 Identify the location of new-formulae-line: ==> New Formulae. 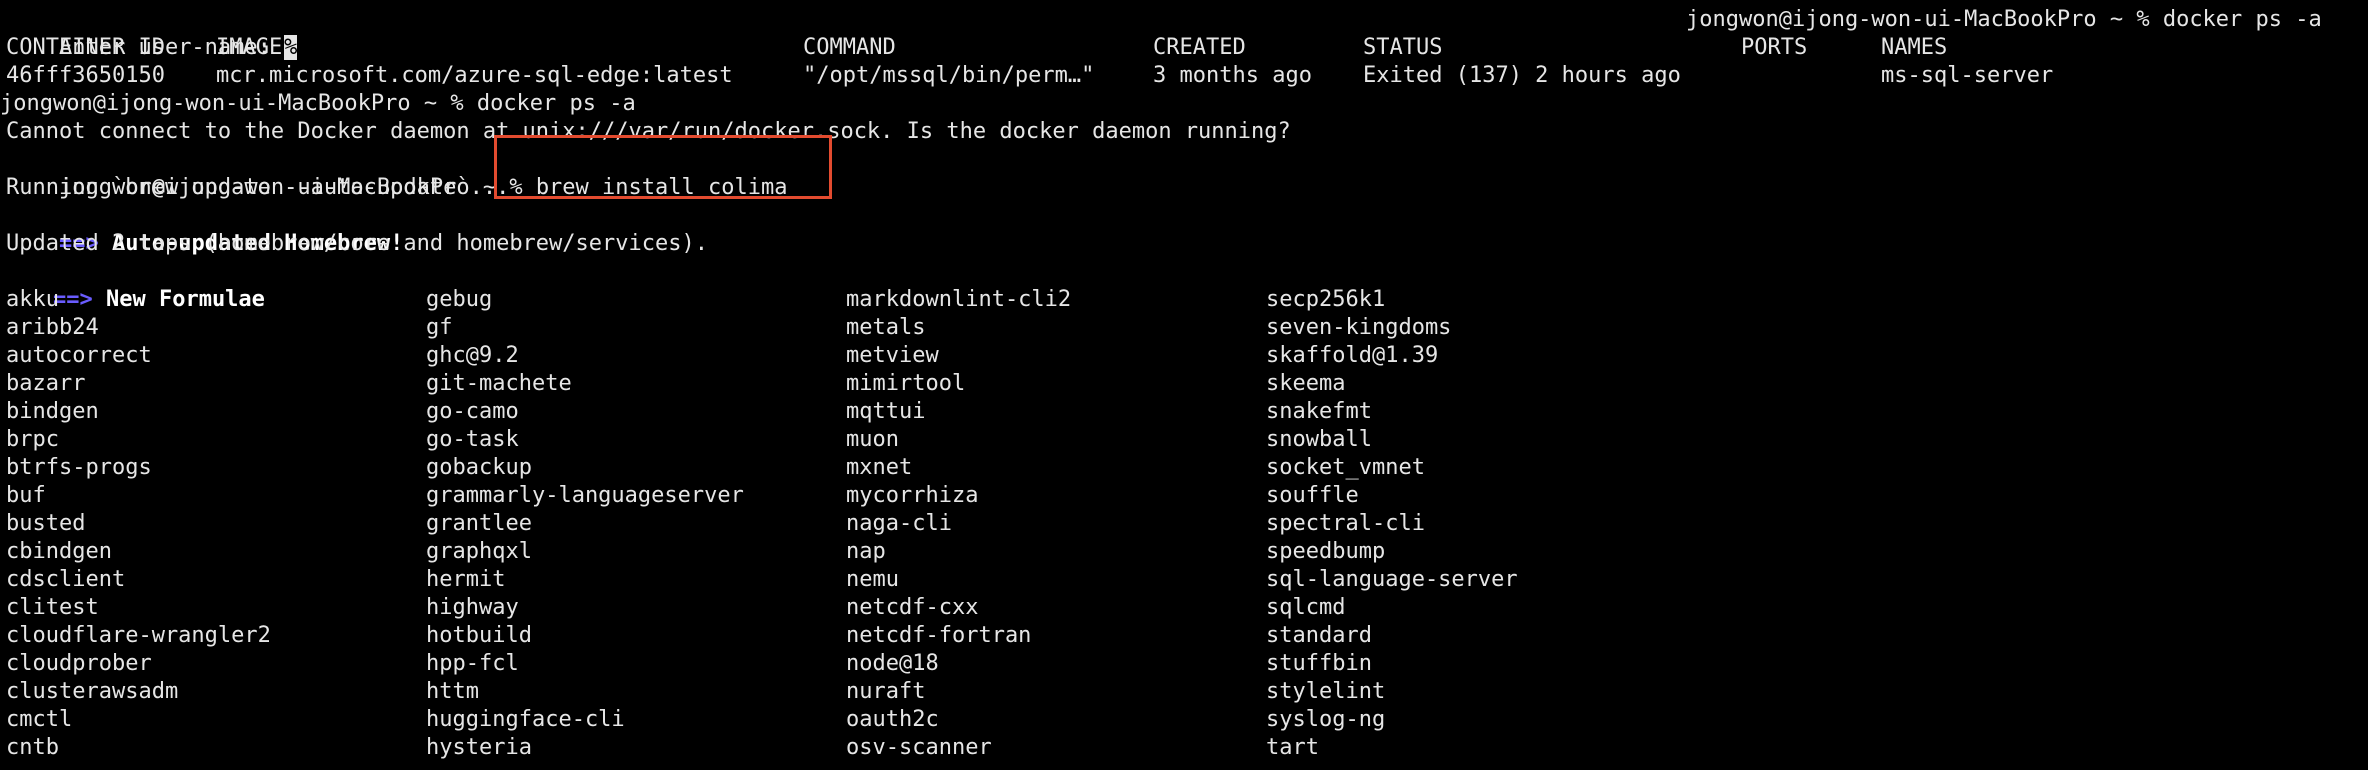
(132, 285).